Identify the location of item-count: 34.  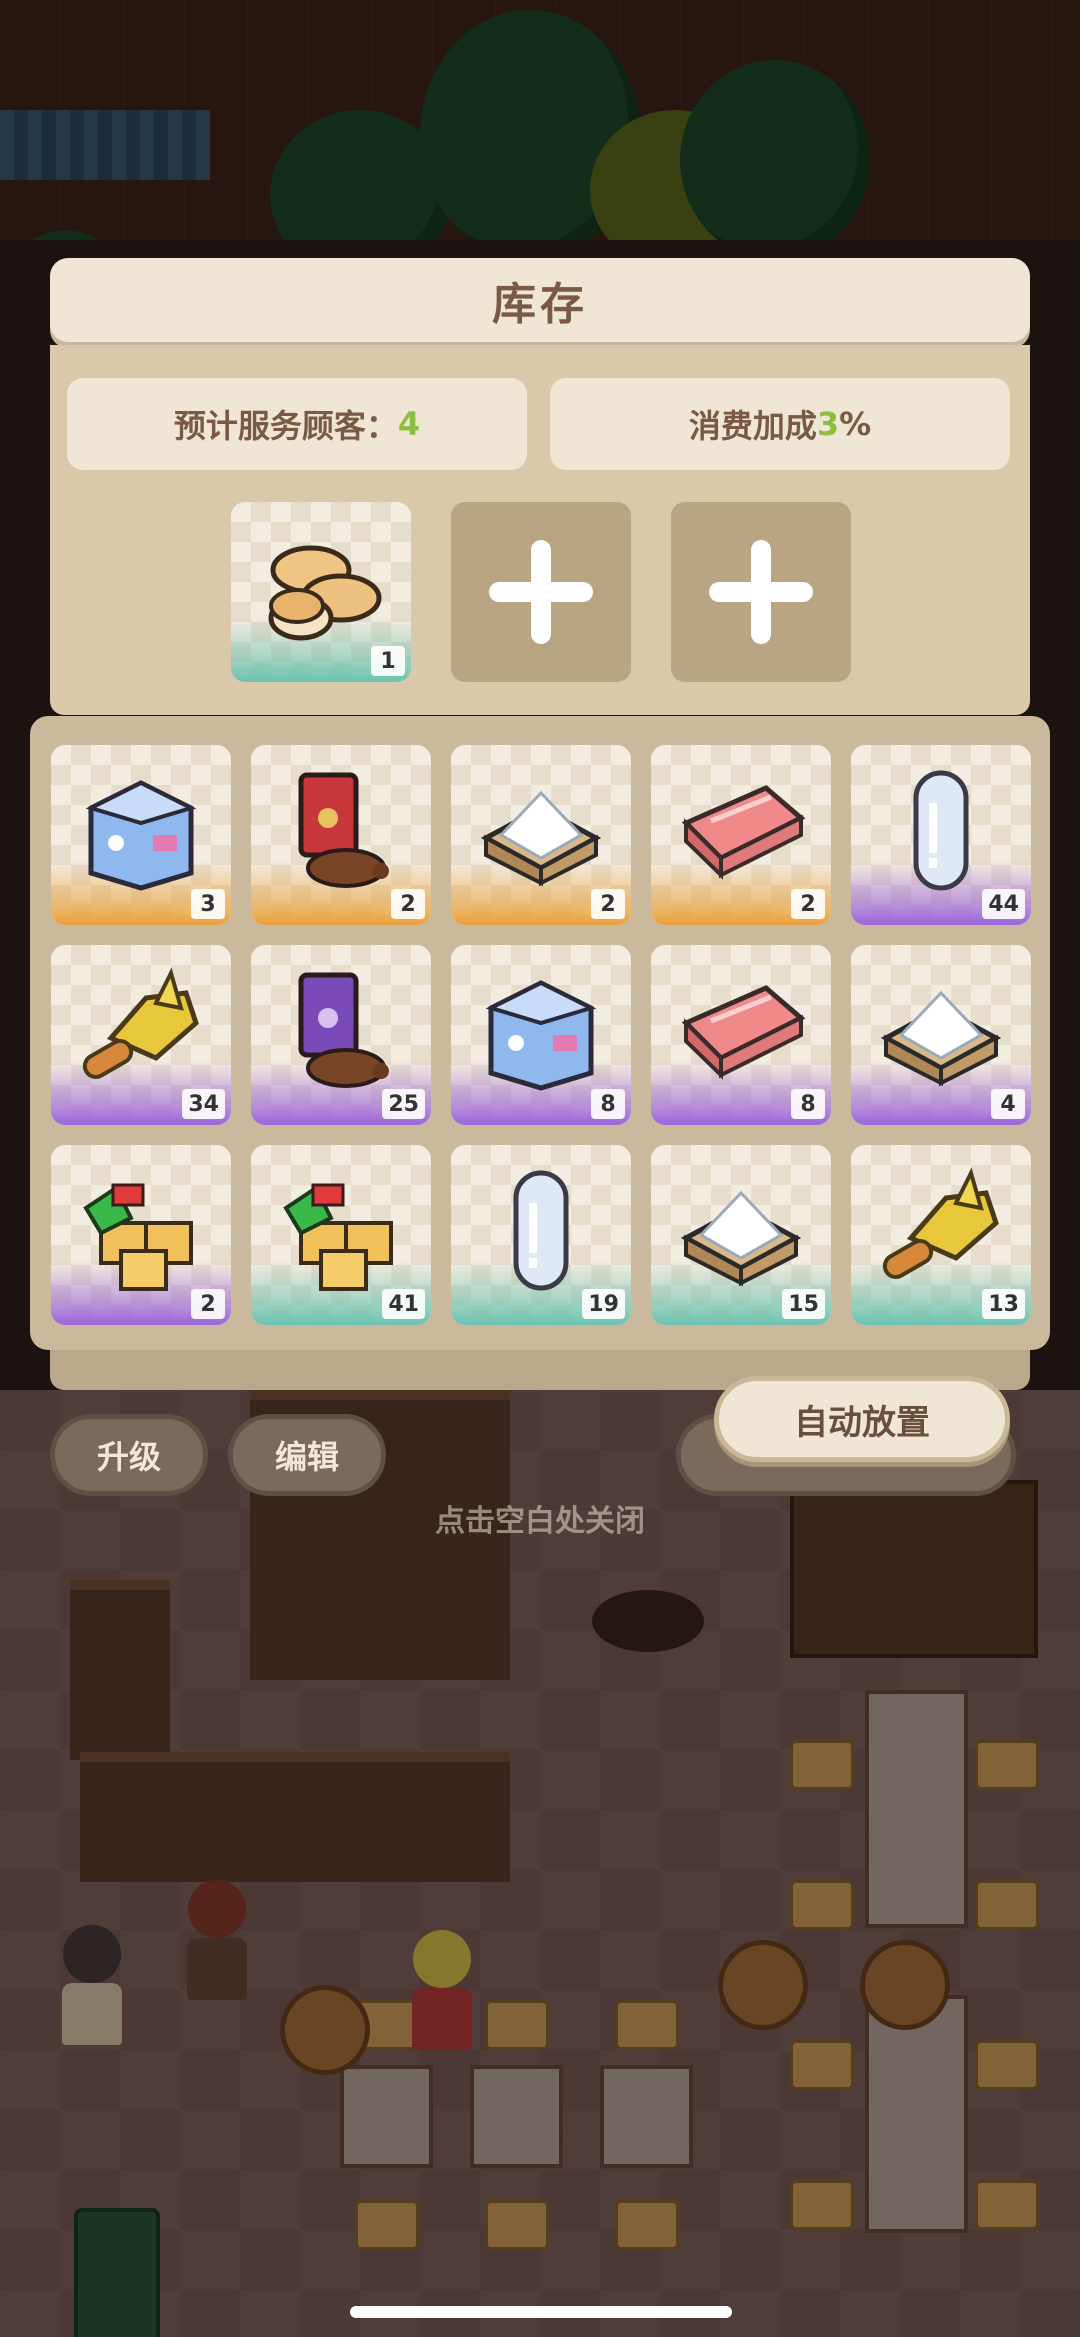
(203, 1104).